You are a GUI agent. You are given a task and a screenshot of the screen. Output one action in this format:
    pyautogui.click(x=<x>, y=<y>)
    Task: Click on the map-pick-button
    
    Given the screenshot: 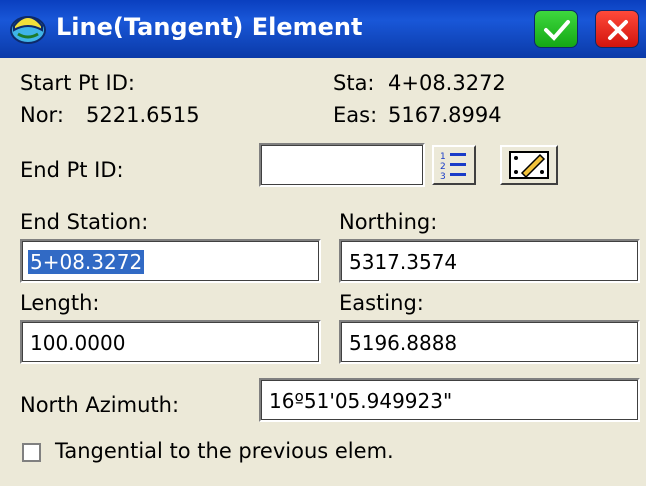 What is the action you would take?
    pyautogui.click(x=529, y=165)
    